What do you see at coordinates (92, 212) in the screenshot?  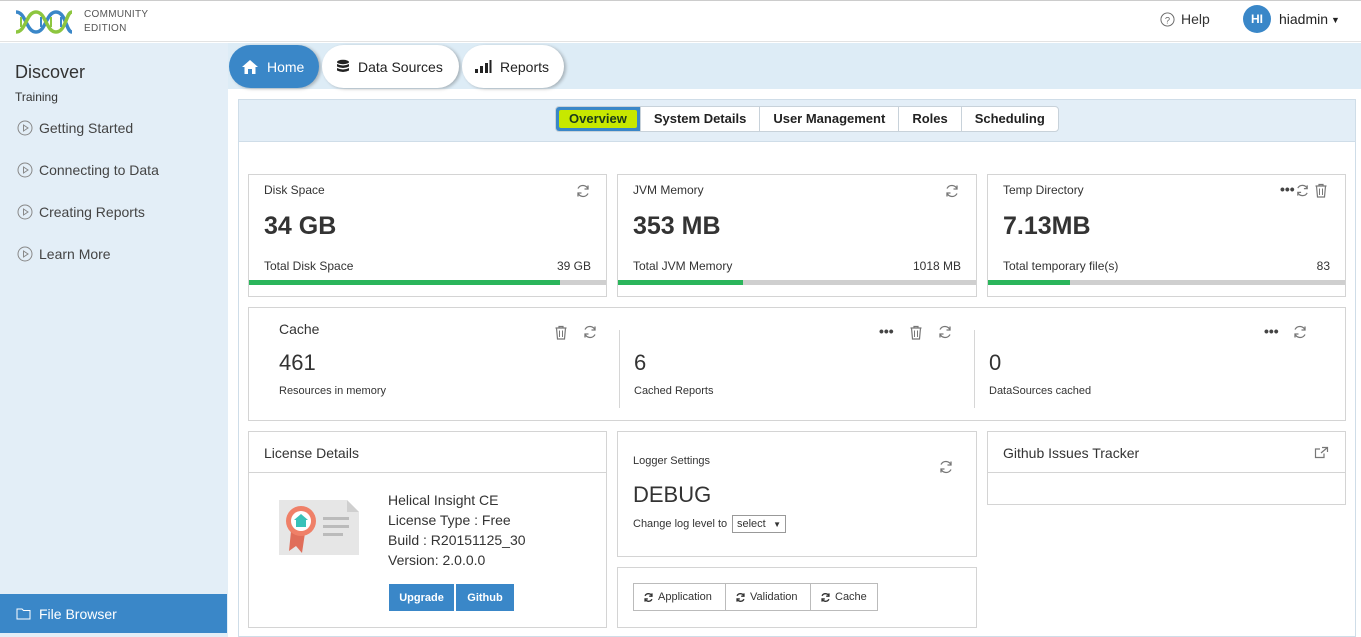 I see `sidebar-item-label: Creating Reports` at bounding box center [92, 212].